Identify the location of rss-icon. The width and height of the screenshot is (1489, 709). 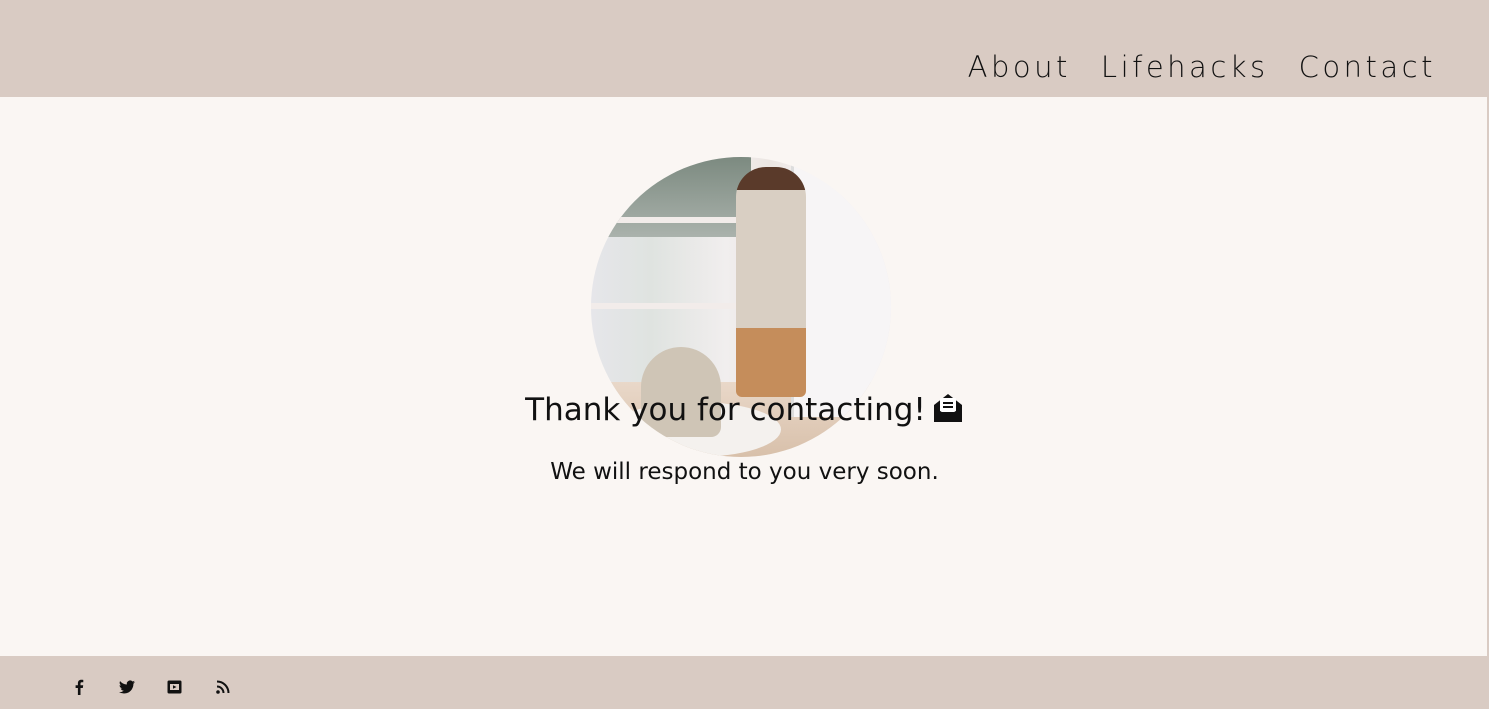
(222, 686).